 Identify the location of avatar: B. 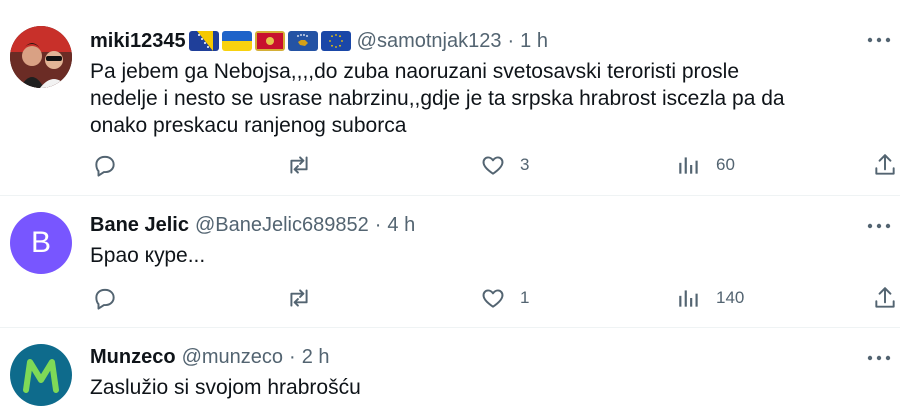
(41, 243).